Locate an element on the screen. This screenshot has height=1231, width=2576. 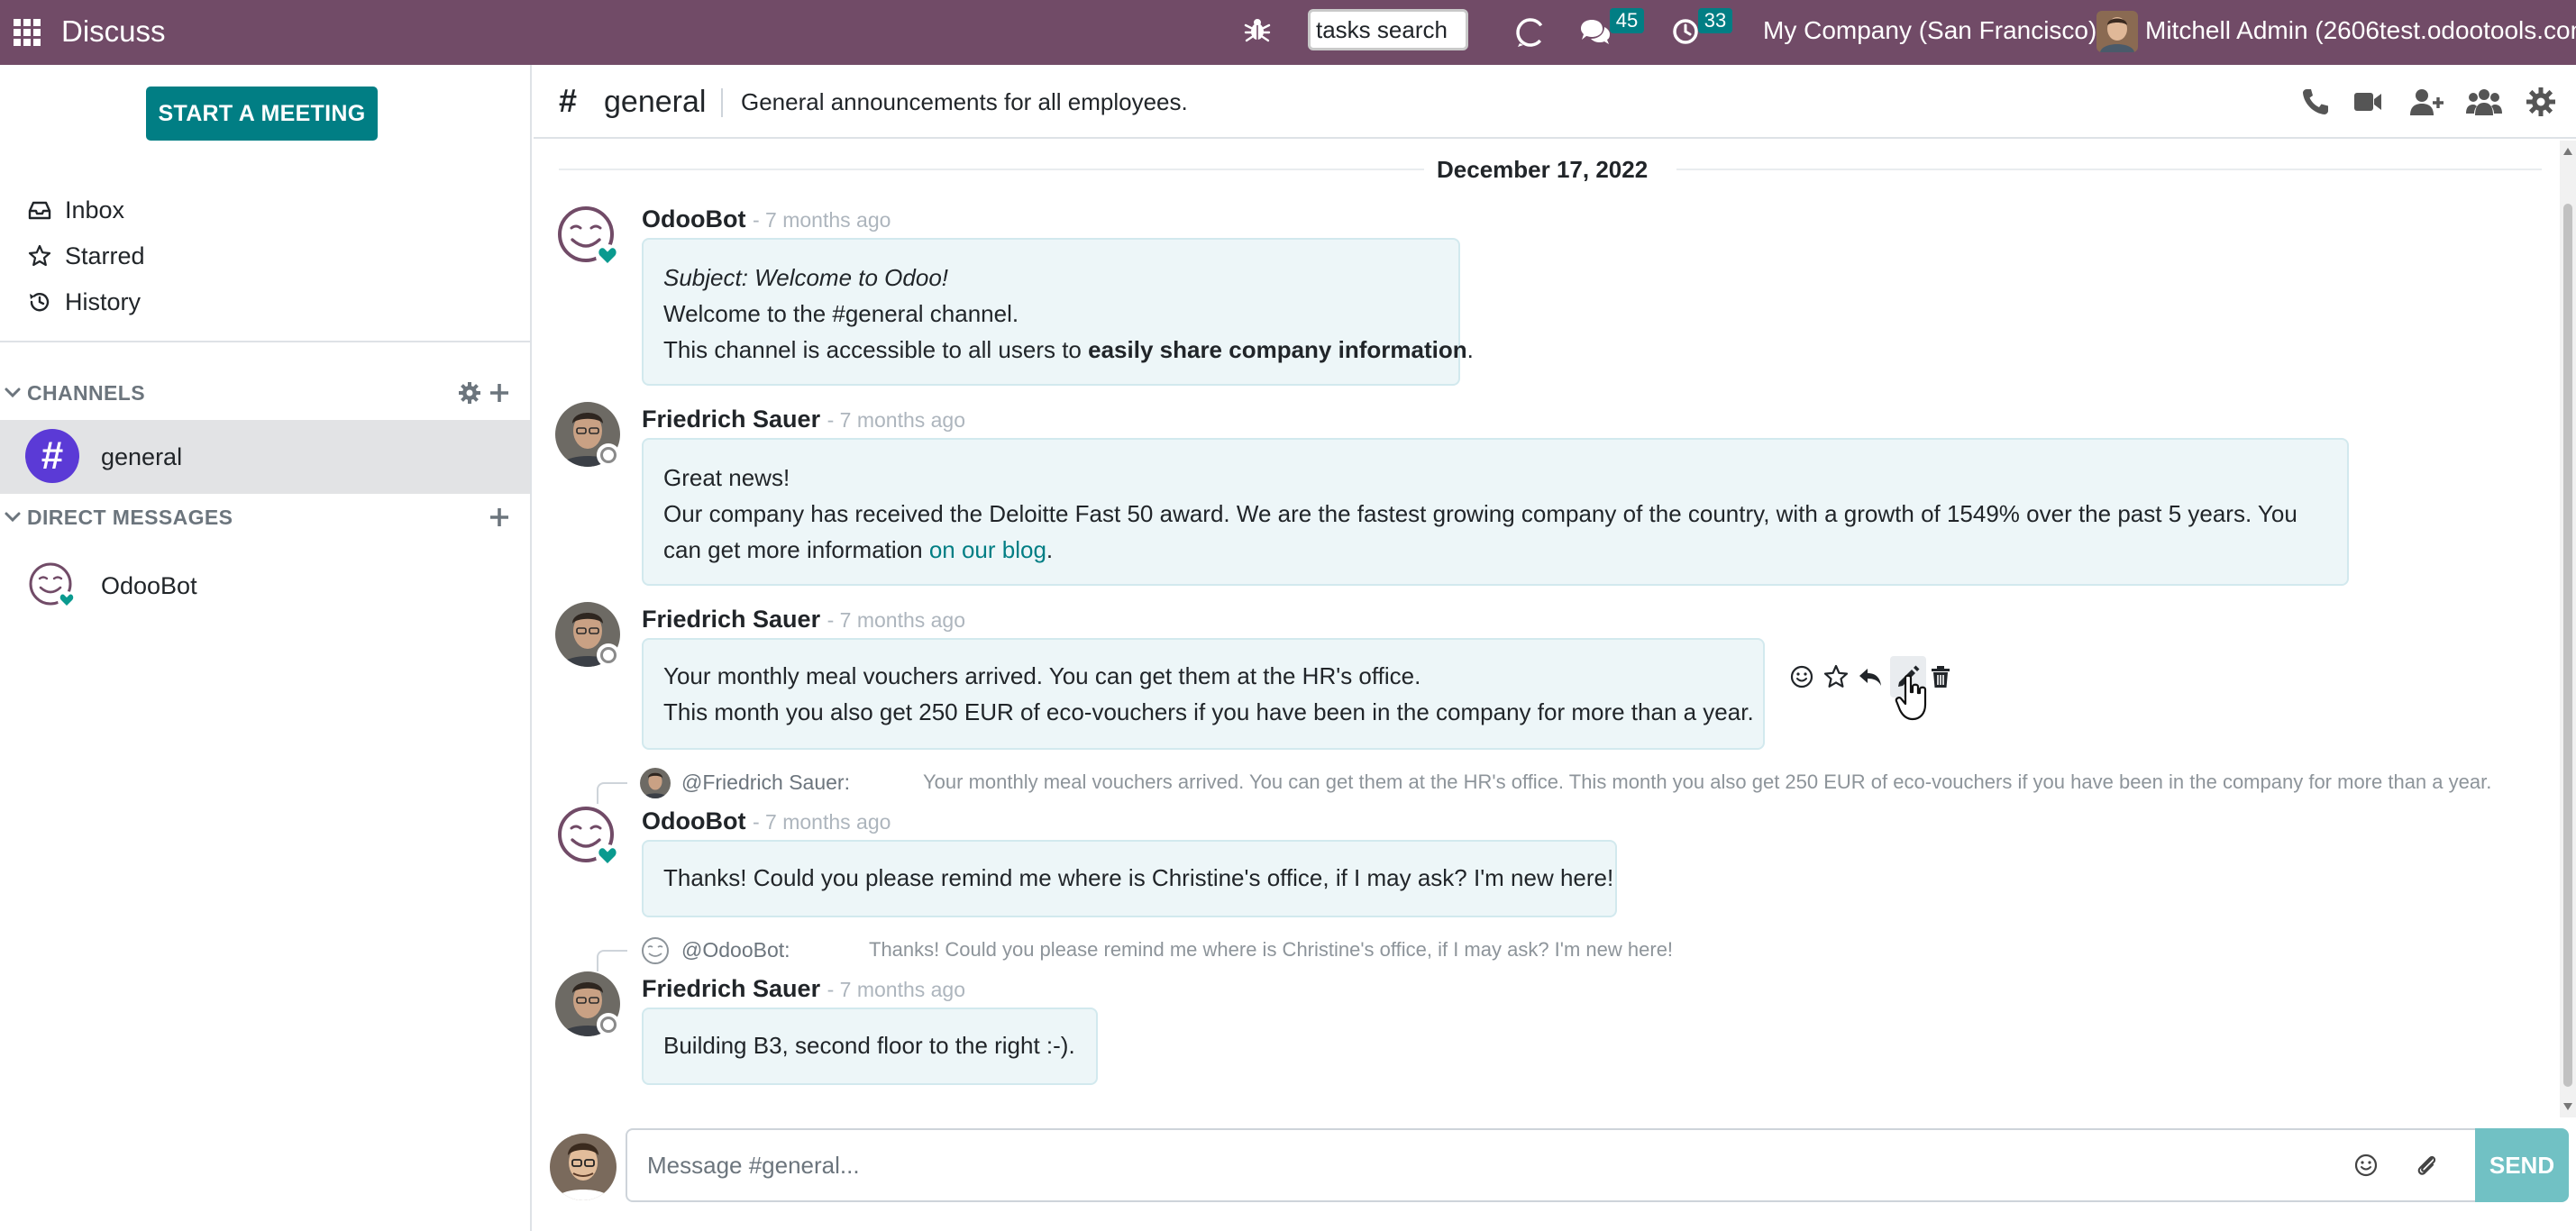
inbox-icon is located at coordinates (39, 210).